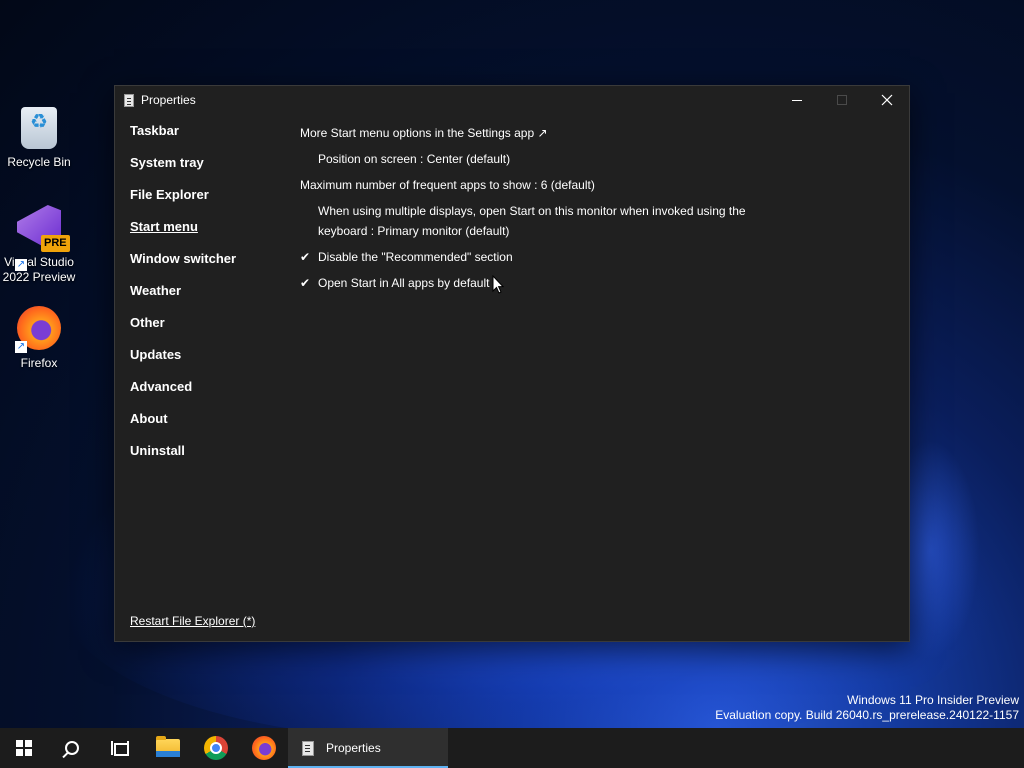 The image size is (1024, 768). What do you see at coordinates (168, 100) in the screenshot?
I see `window-title: Properties` at bounding box center [168, 100].